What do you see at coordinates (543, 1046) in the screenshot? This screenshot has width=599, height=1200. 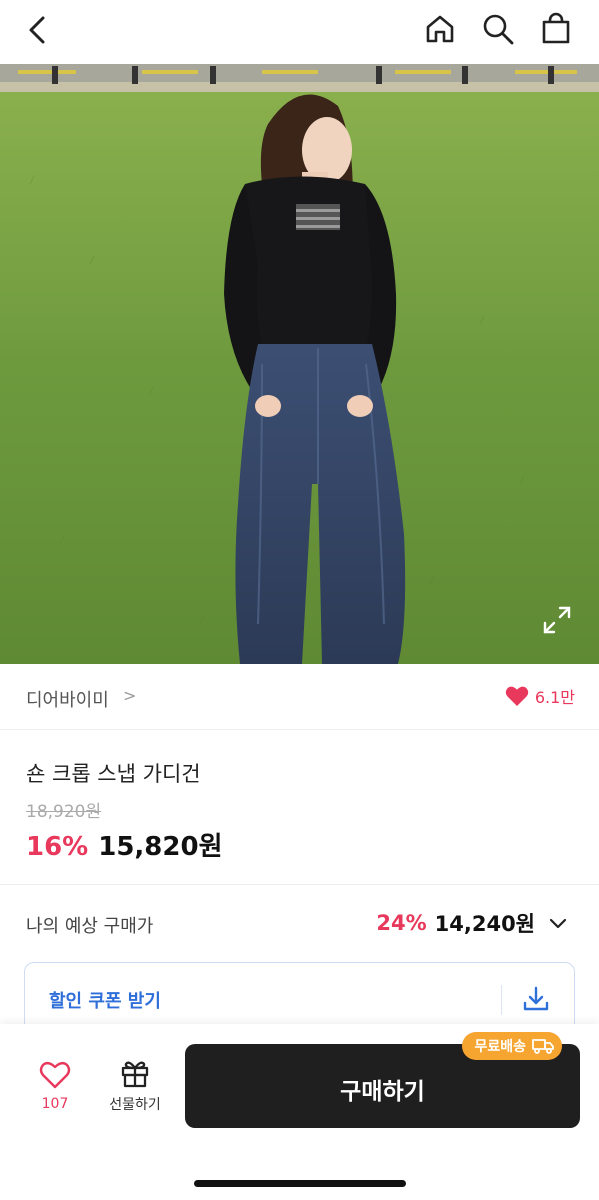 I see `truck-icon` at bounding box center [543, 1046].